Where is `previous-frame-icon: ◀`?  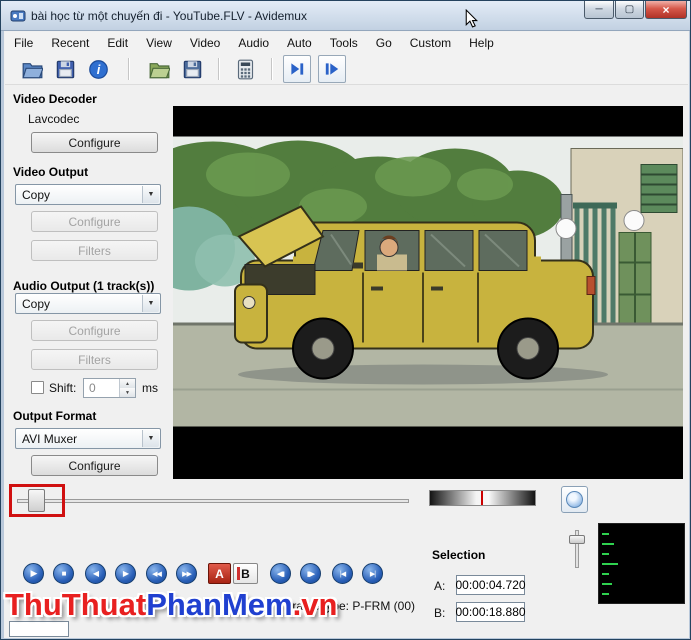 previous-frame-icon: ◀ is located at coordinates (95, 573).